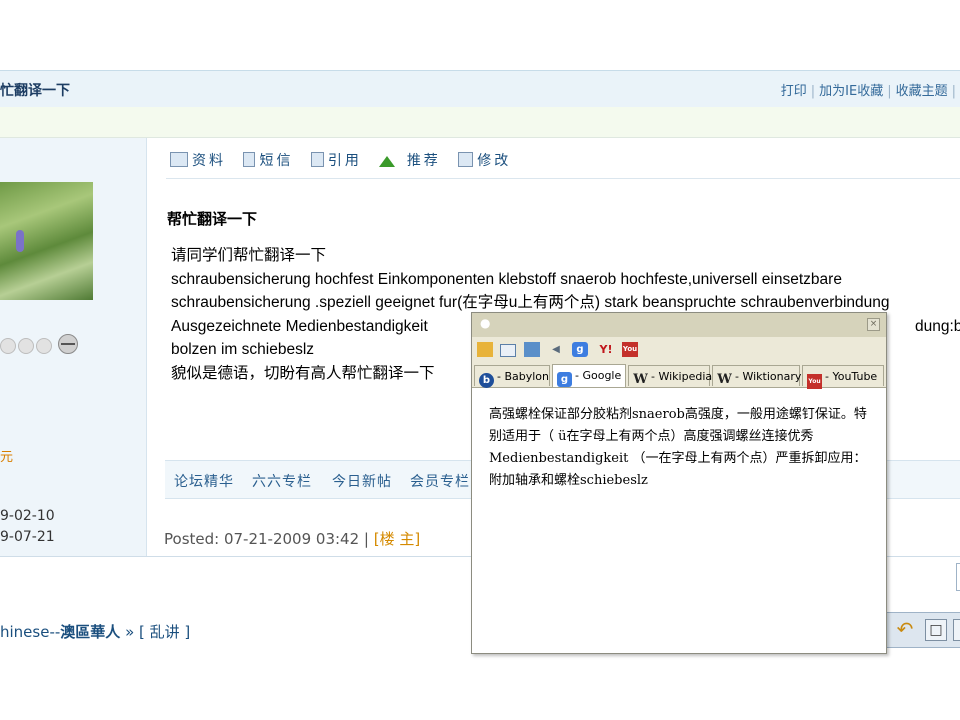  What do you see at coordinates (905, 629) in the screenshot?
I see `undo-arrow-icon: ↶` at bounding box center [905, 629].